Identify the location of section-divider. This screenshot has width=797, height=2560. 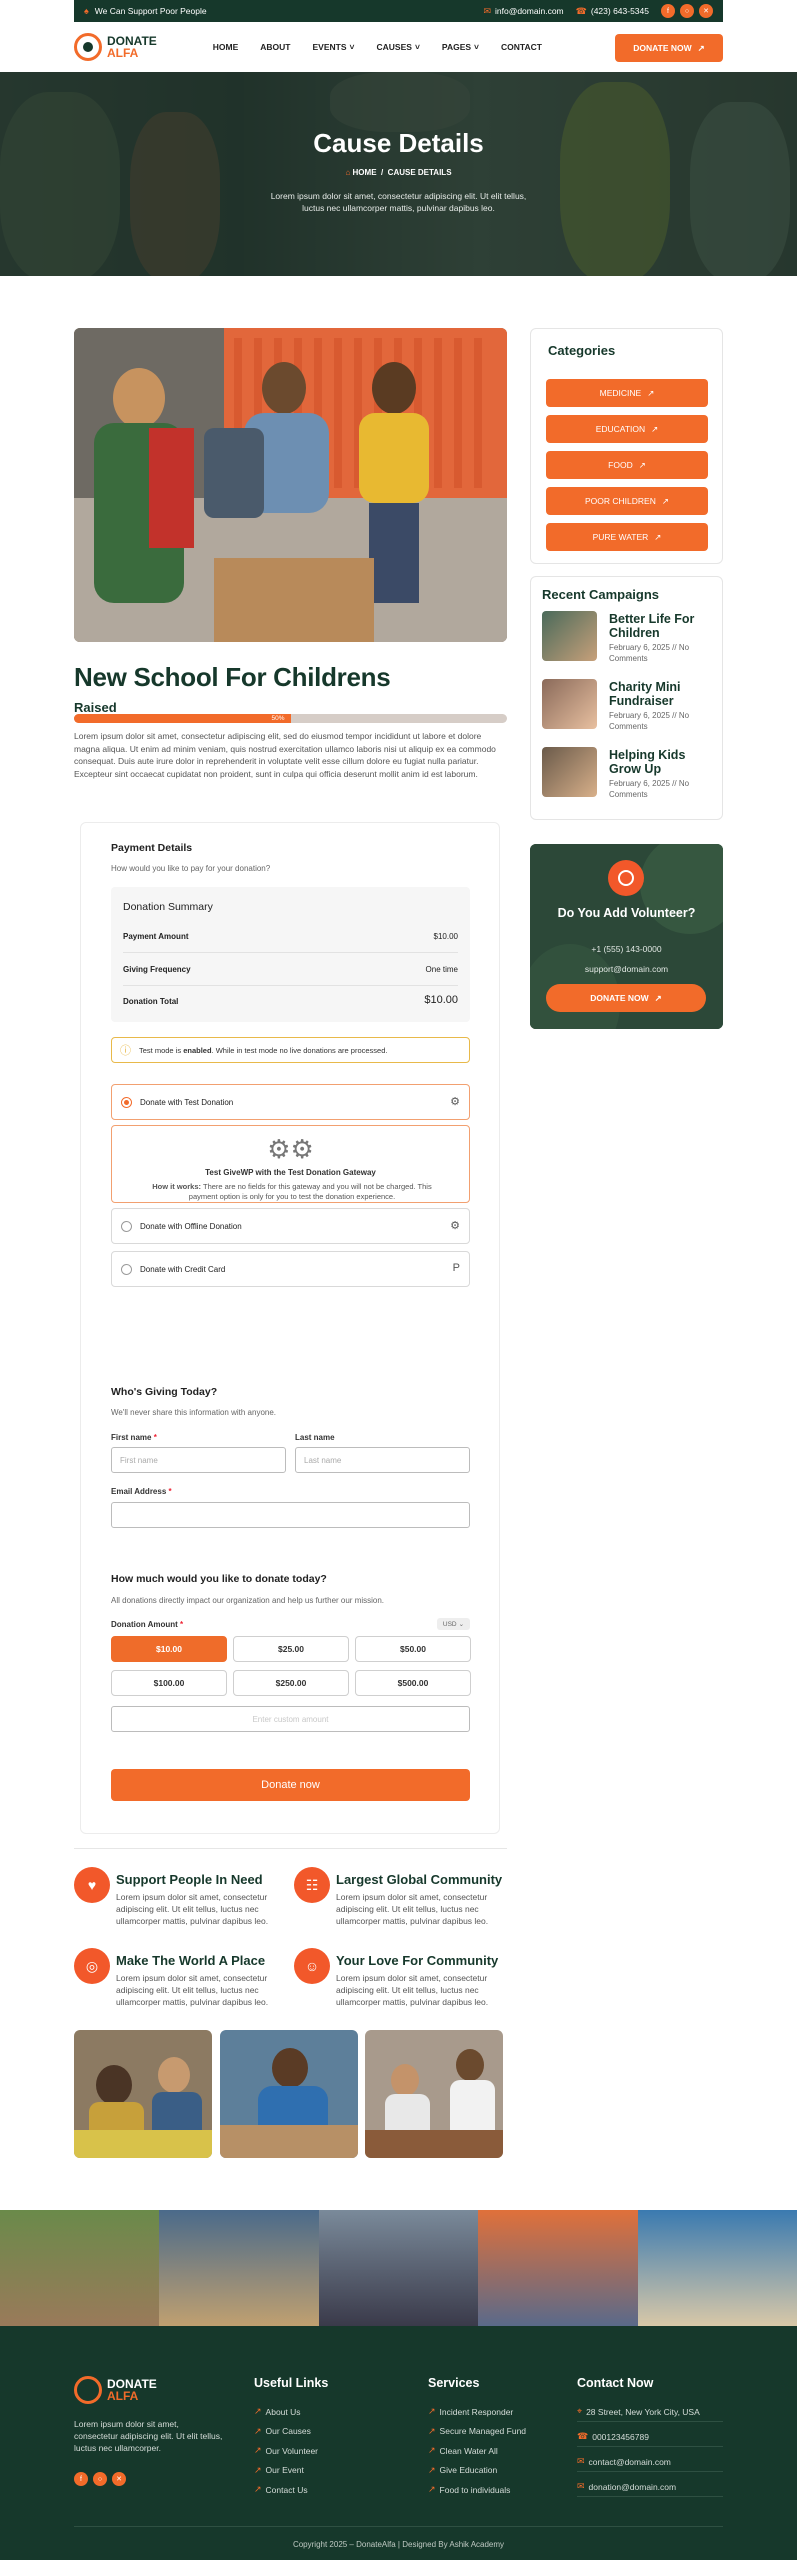
(290, 1848).